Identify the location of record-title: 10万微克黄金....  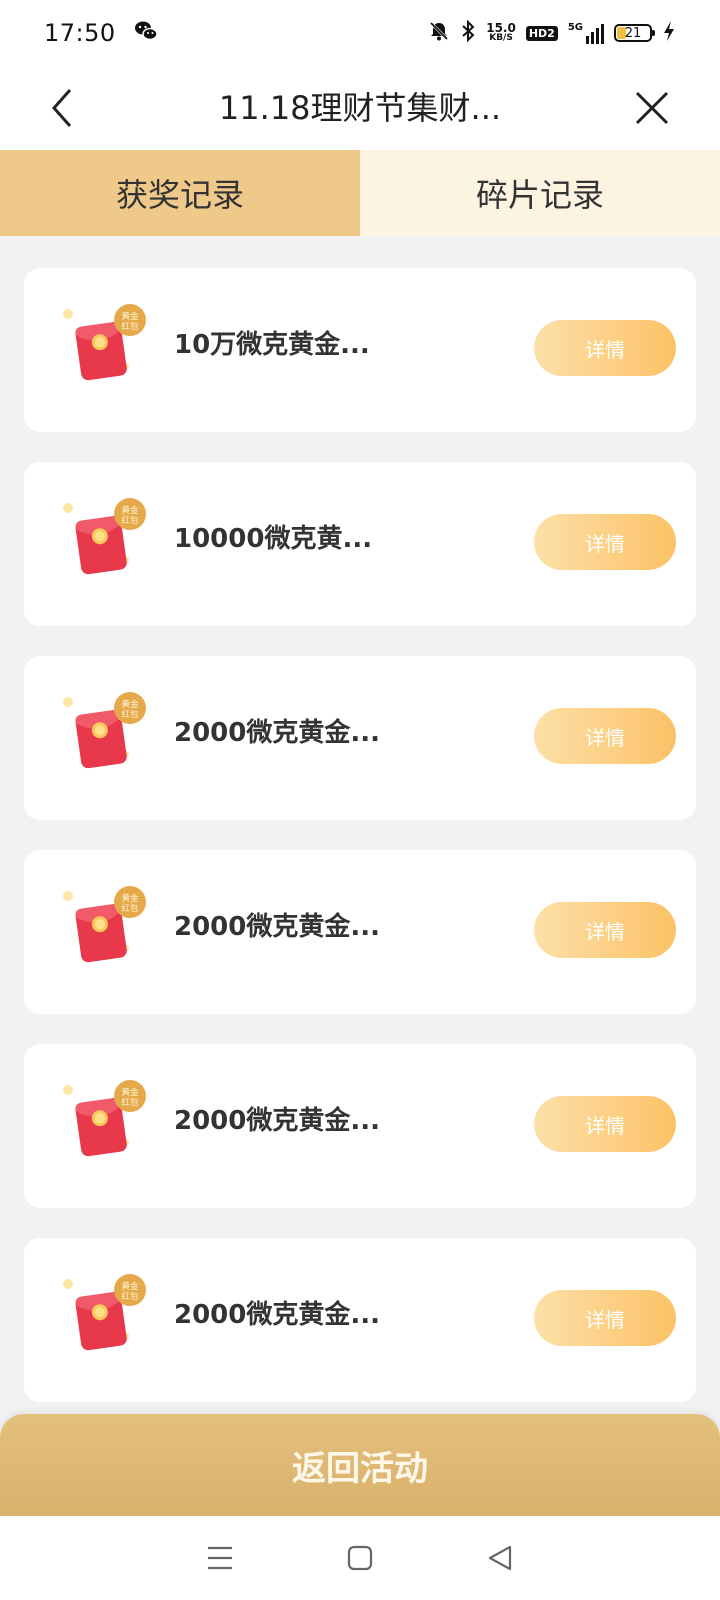
(272, 345).